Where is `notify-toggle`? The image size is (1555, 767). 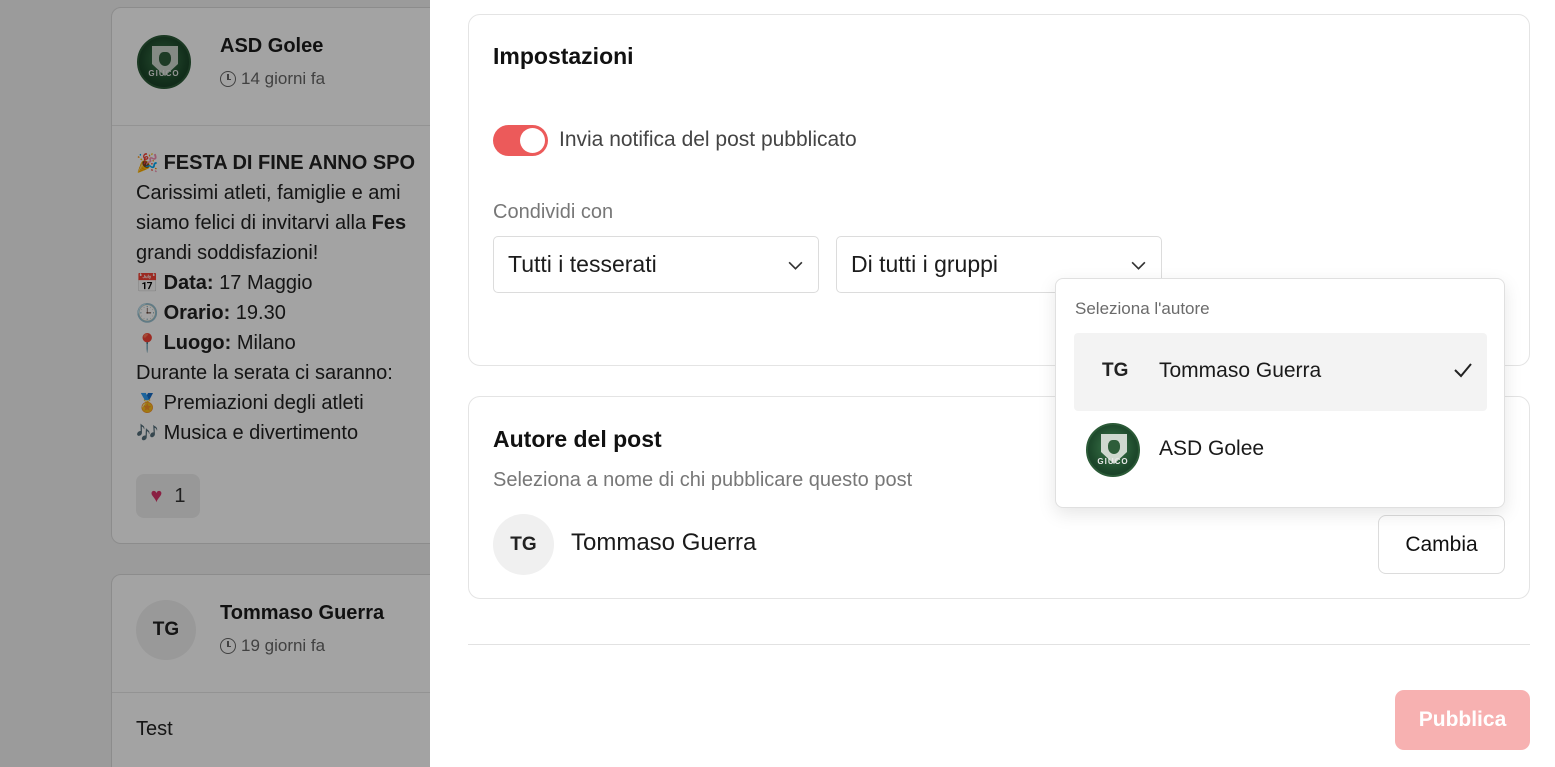 notify-toggle is located at coordinates (520, 140).